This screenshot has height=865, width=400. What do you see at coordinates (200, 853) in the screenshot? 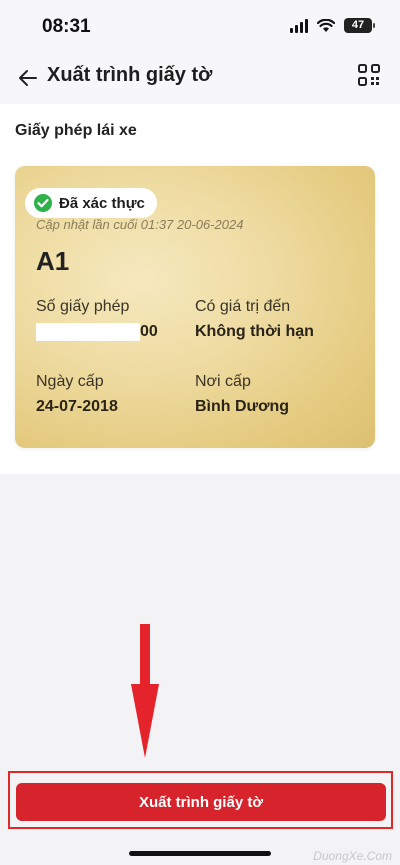
I see `home-indicator` at bounding box center [200, 853].